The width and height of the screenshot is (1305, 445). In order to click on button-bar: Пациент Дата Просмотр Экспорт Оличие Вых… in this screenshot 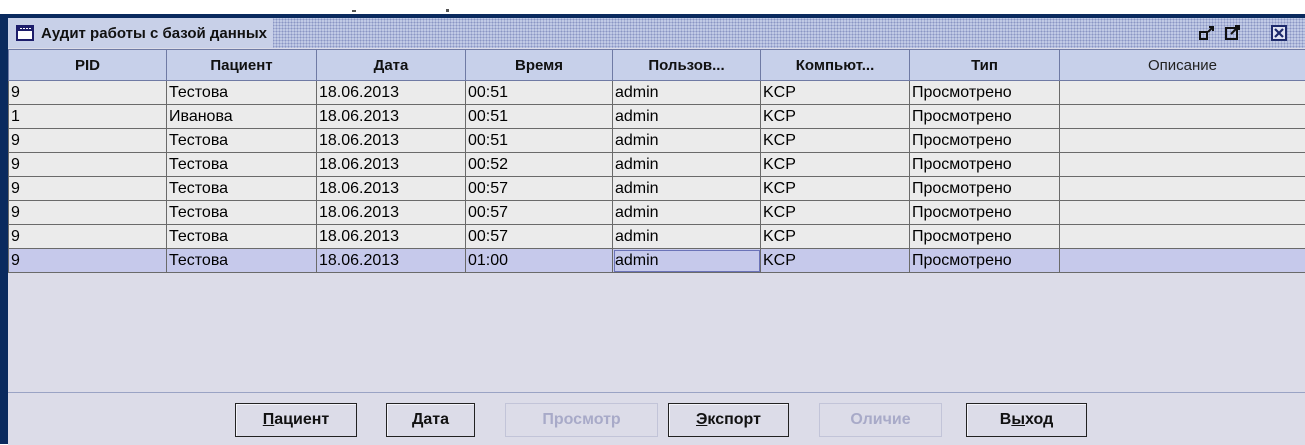, I will do `click(656, 418)`.